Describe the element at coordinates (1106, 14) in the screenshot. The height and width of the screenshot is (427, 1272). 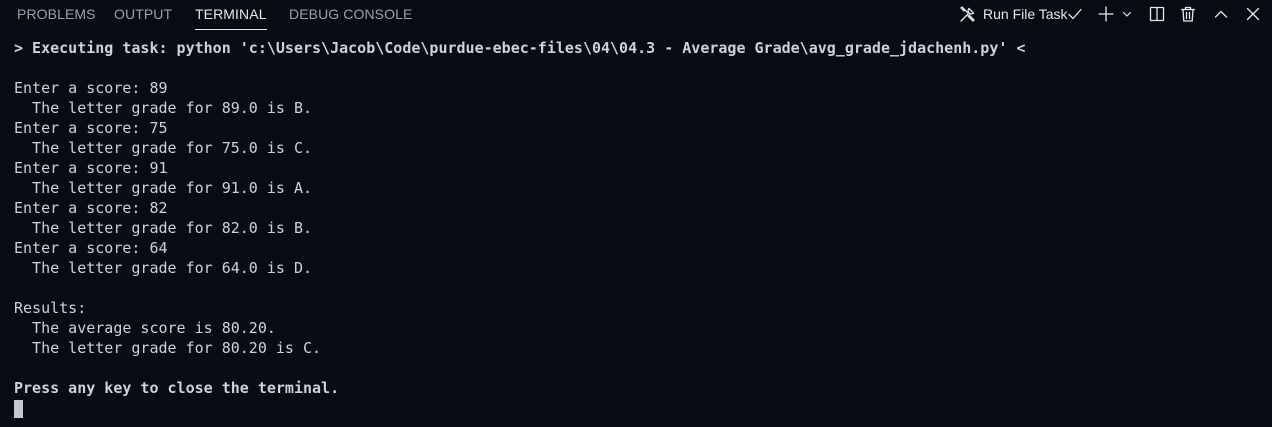
I see `plus-icon` at that location.